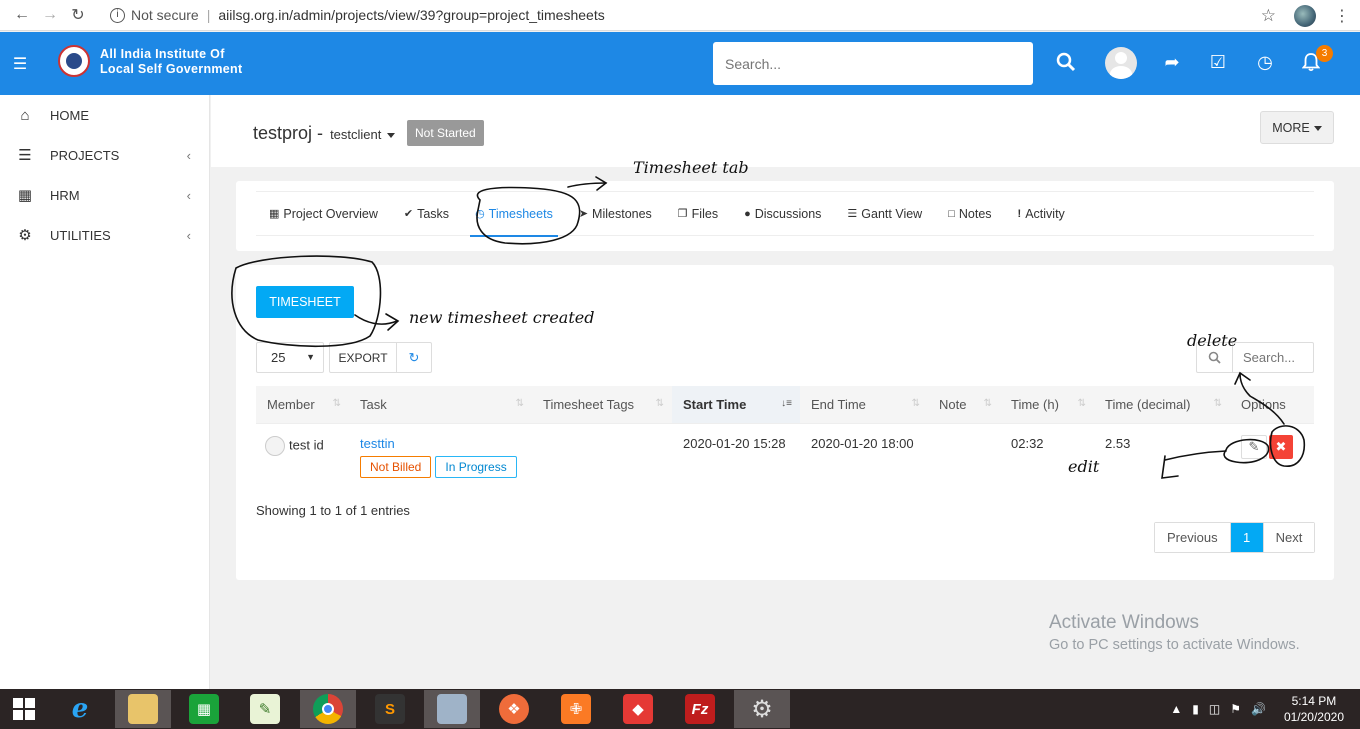  Describe the element at coordinates (1193, 537) in the screenshot. I see `previous-page-button: Previous` at that location.